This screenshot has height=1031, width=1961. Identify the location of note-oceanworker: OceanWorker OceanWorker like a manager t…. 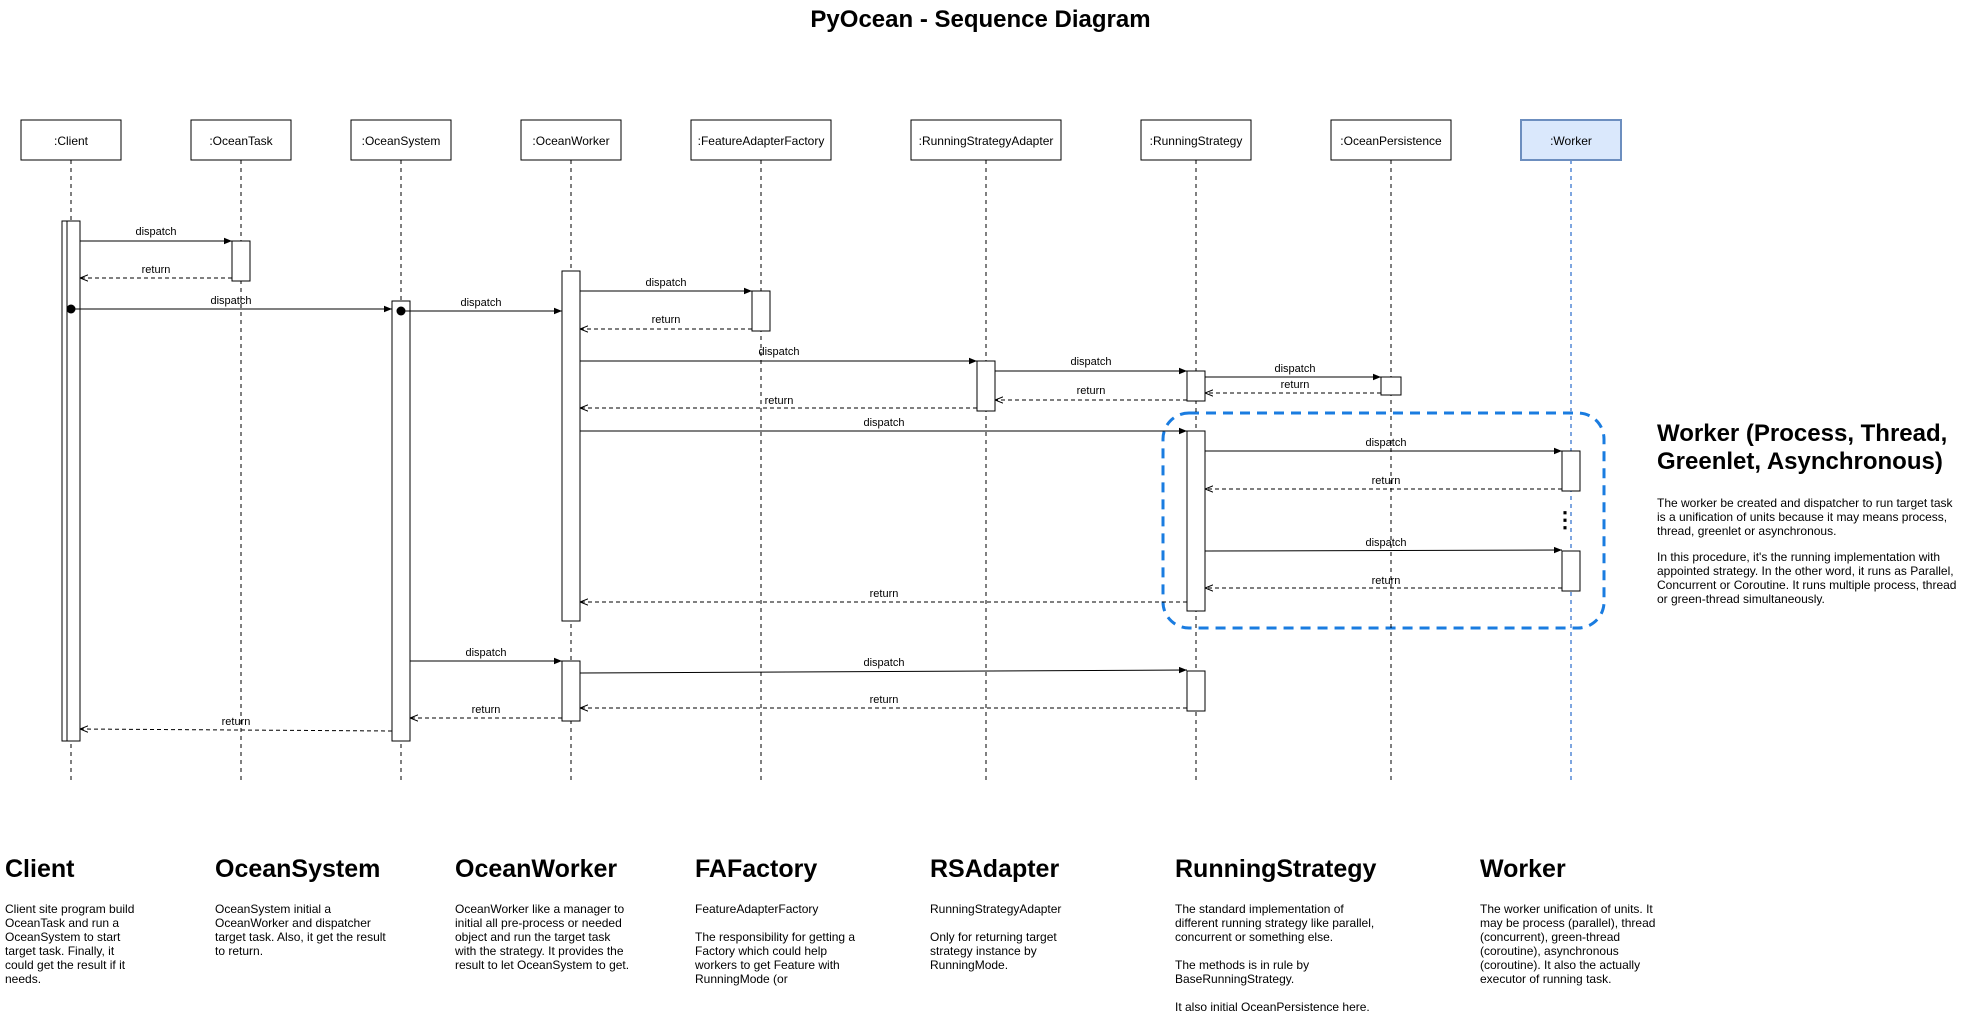
(545, 920).